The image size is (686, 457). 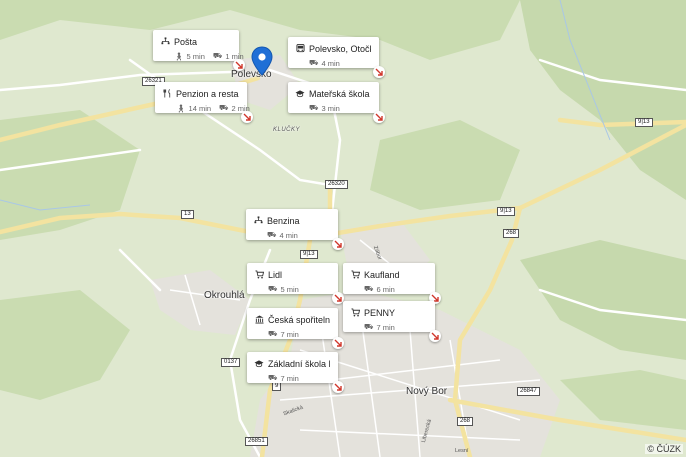 I want to click on poi-card-ceska-sporitelna: Česká spořitelna ⛟ 7 min, so click(x=295, y=328).